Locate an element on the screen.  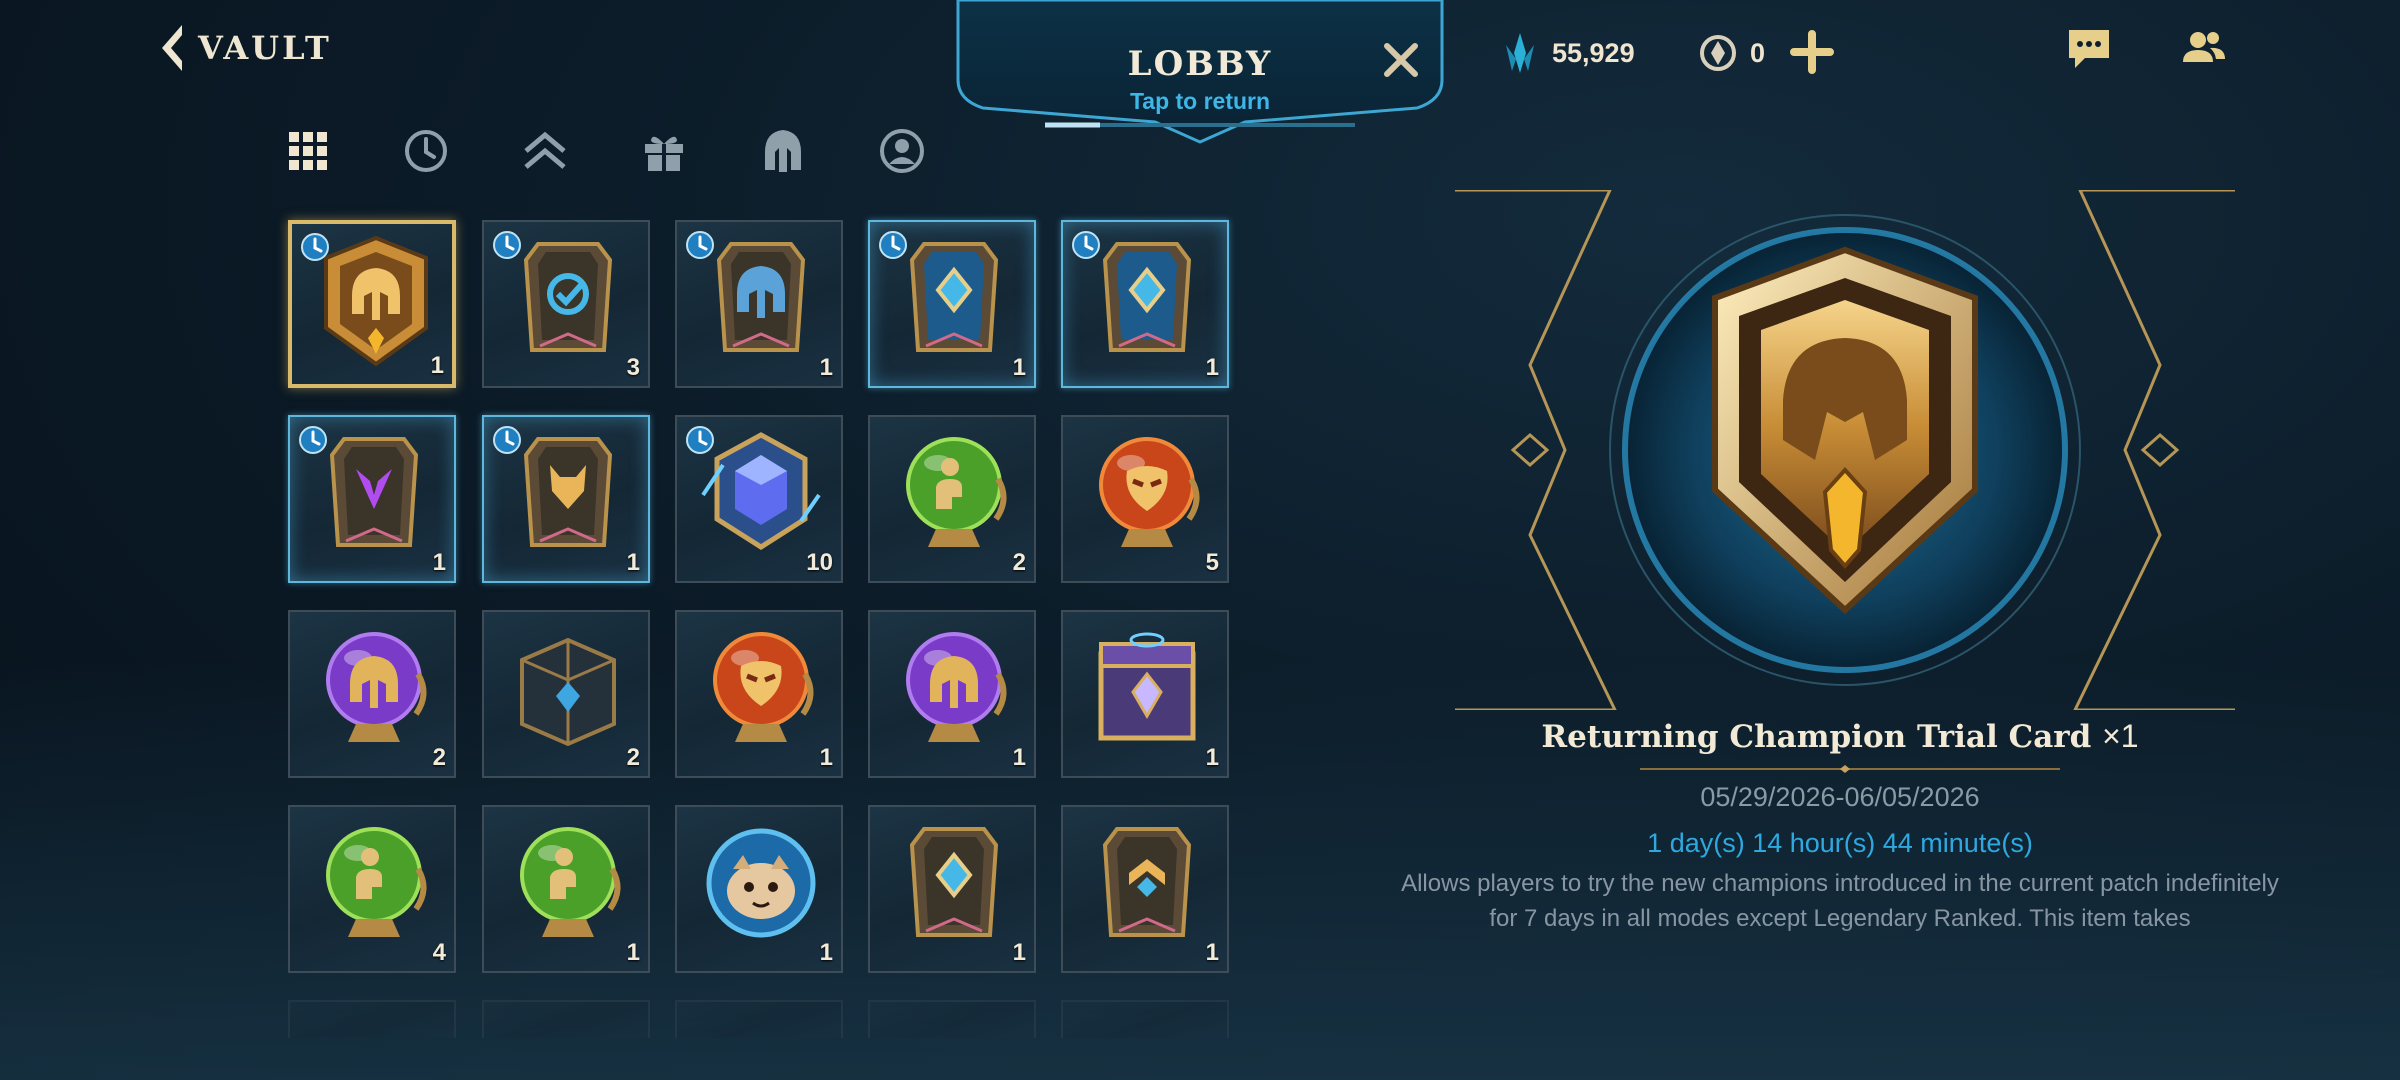
item-detail-title: Returning Champion Trial Card ×1 is located at coordinates (1840, 736).